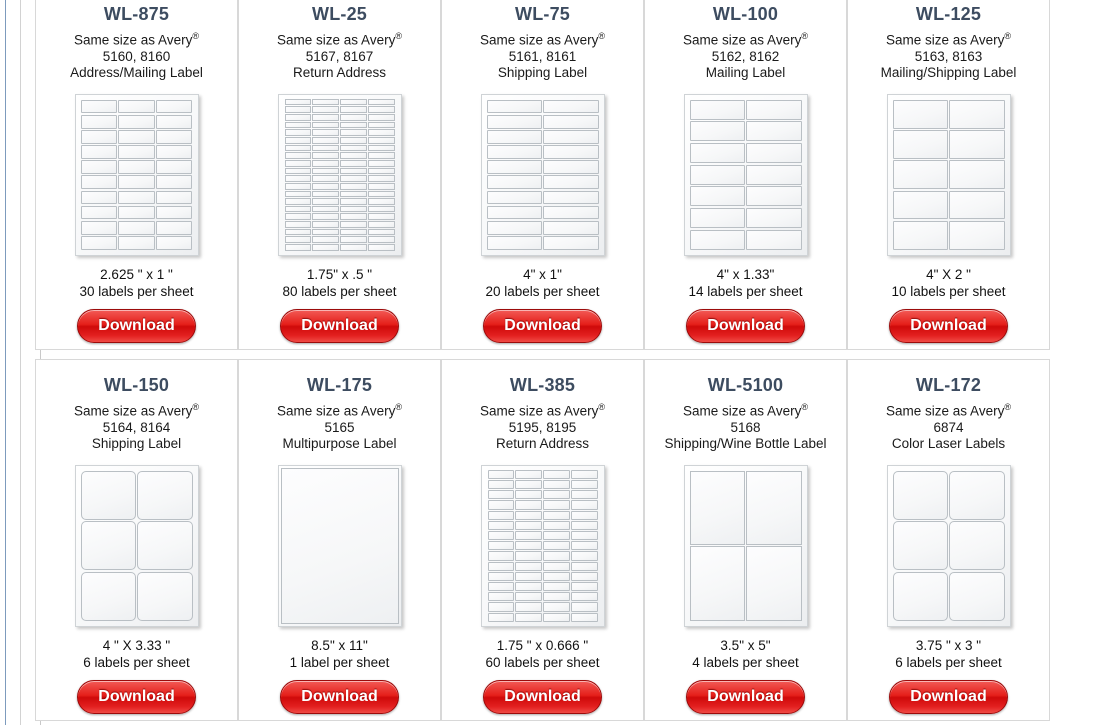 Image resolution: width=1093 pixels, height=725 pixels. Describe the element at coordinates (339, 663) in the screenshot. I see `labels-per-sheet: 1 label per sheet` at that location.